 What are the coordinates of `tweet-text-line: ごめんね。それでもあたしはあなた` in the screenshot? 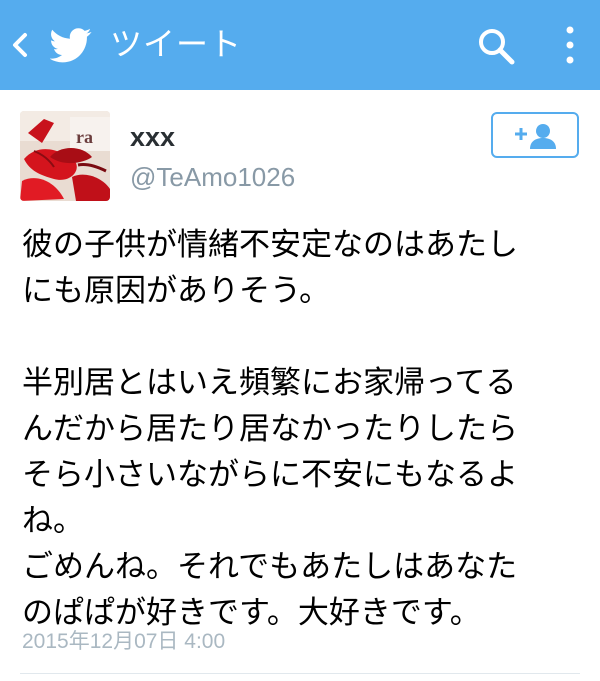 It's located at (270, 567).